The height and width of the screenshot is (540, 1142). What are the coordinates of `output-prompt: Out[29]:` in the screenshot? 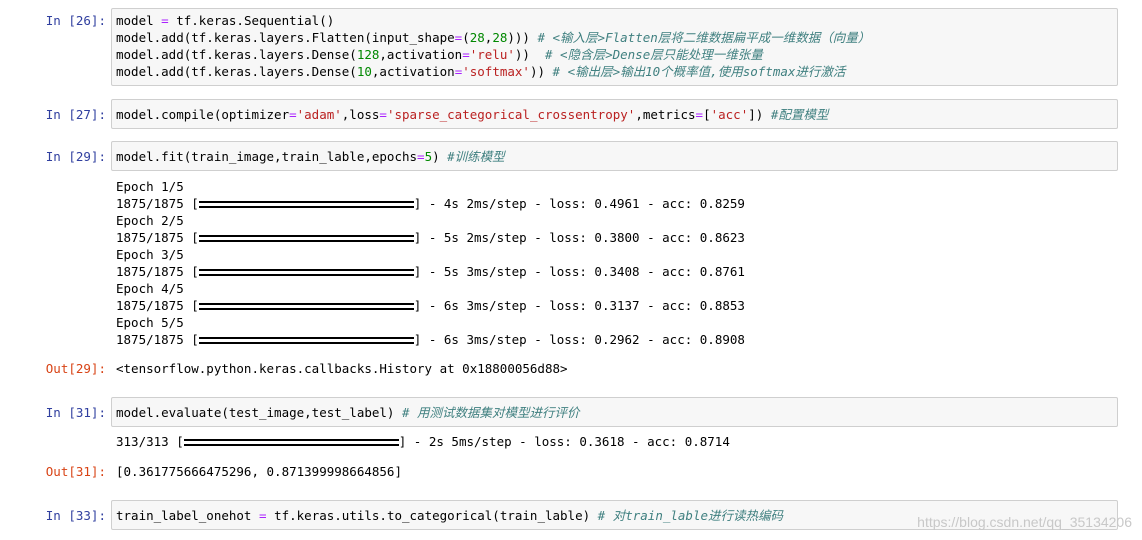 It's located at (75, 368).